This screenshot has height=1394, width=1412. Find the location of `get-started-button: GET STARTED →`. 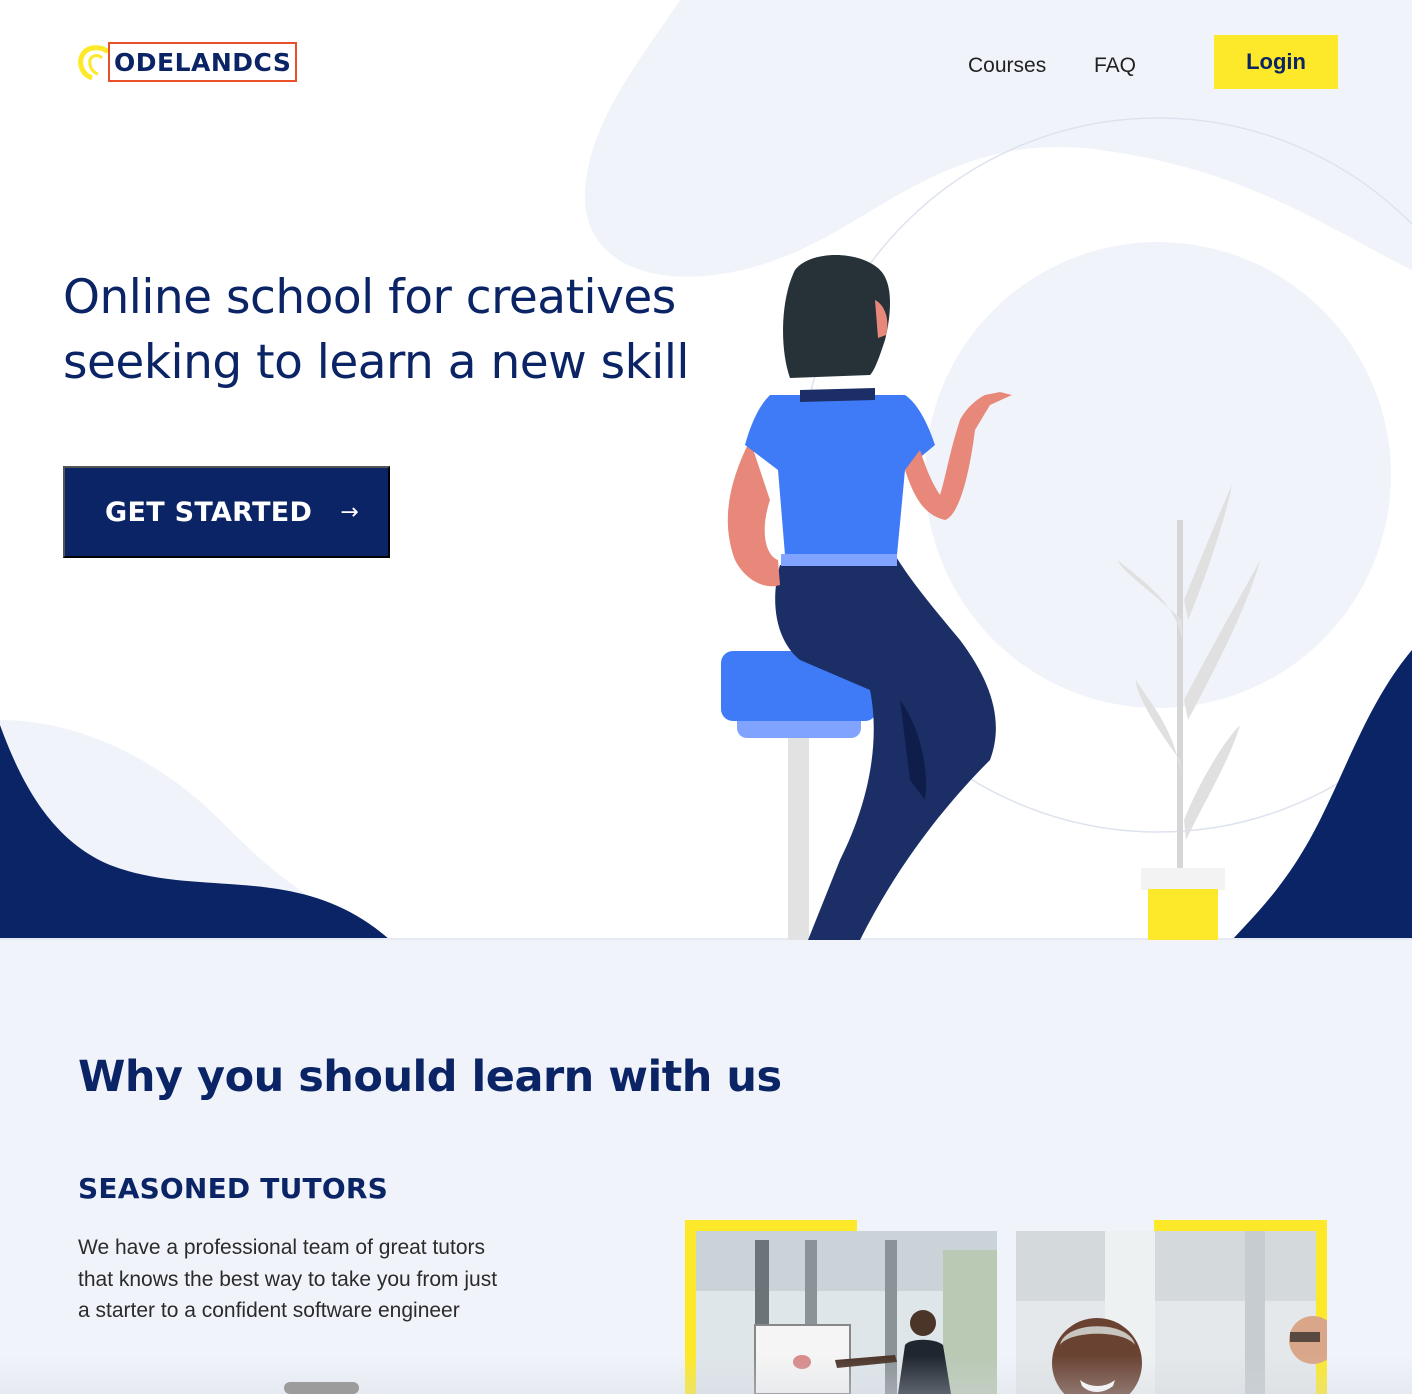

get-started-button: GET STARTED → is located at coordinates (226, 512).